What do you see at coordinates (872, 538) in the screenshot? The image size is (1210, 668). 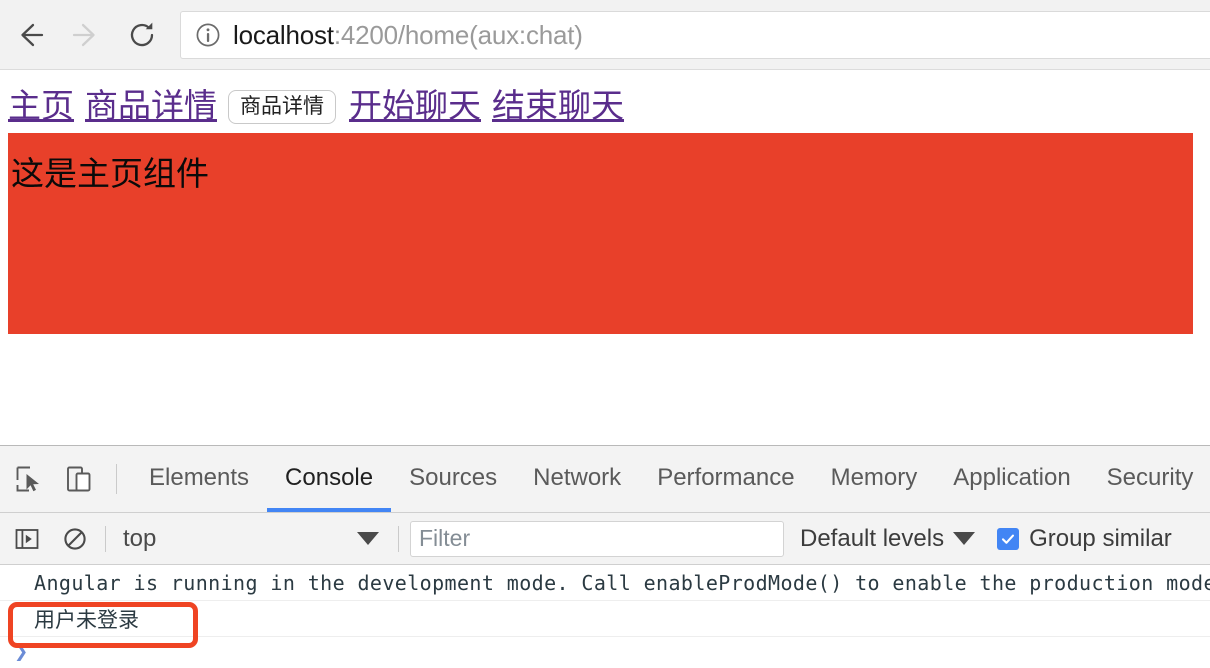 I see `log-levels-label: Default levels` at bounding box center [872, 538].